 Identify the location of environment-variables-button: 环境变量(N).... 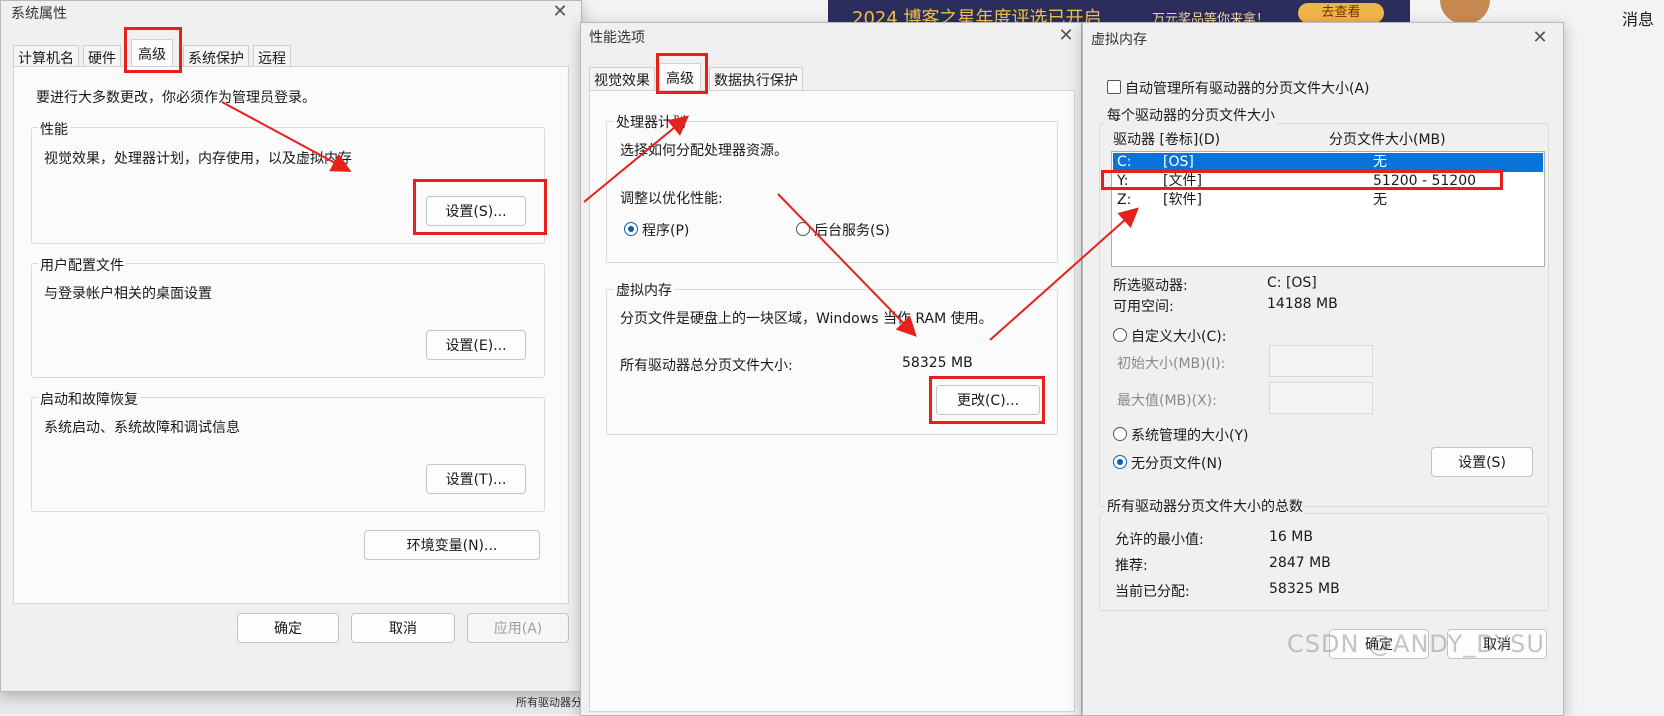
(452, 545).